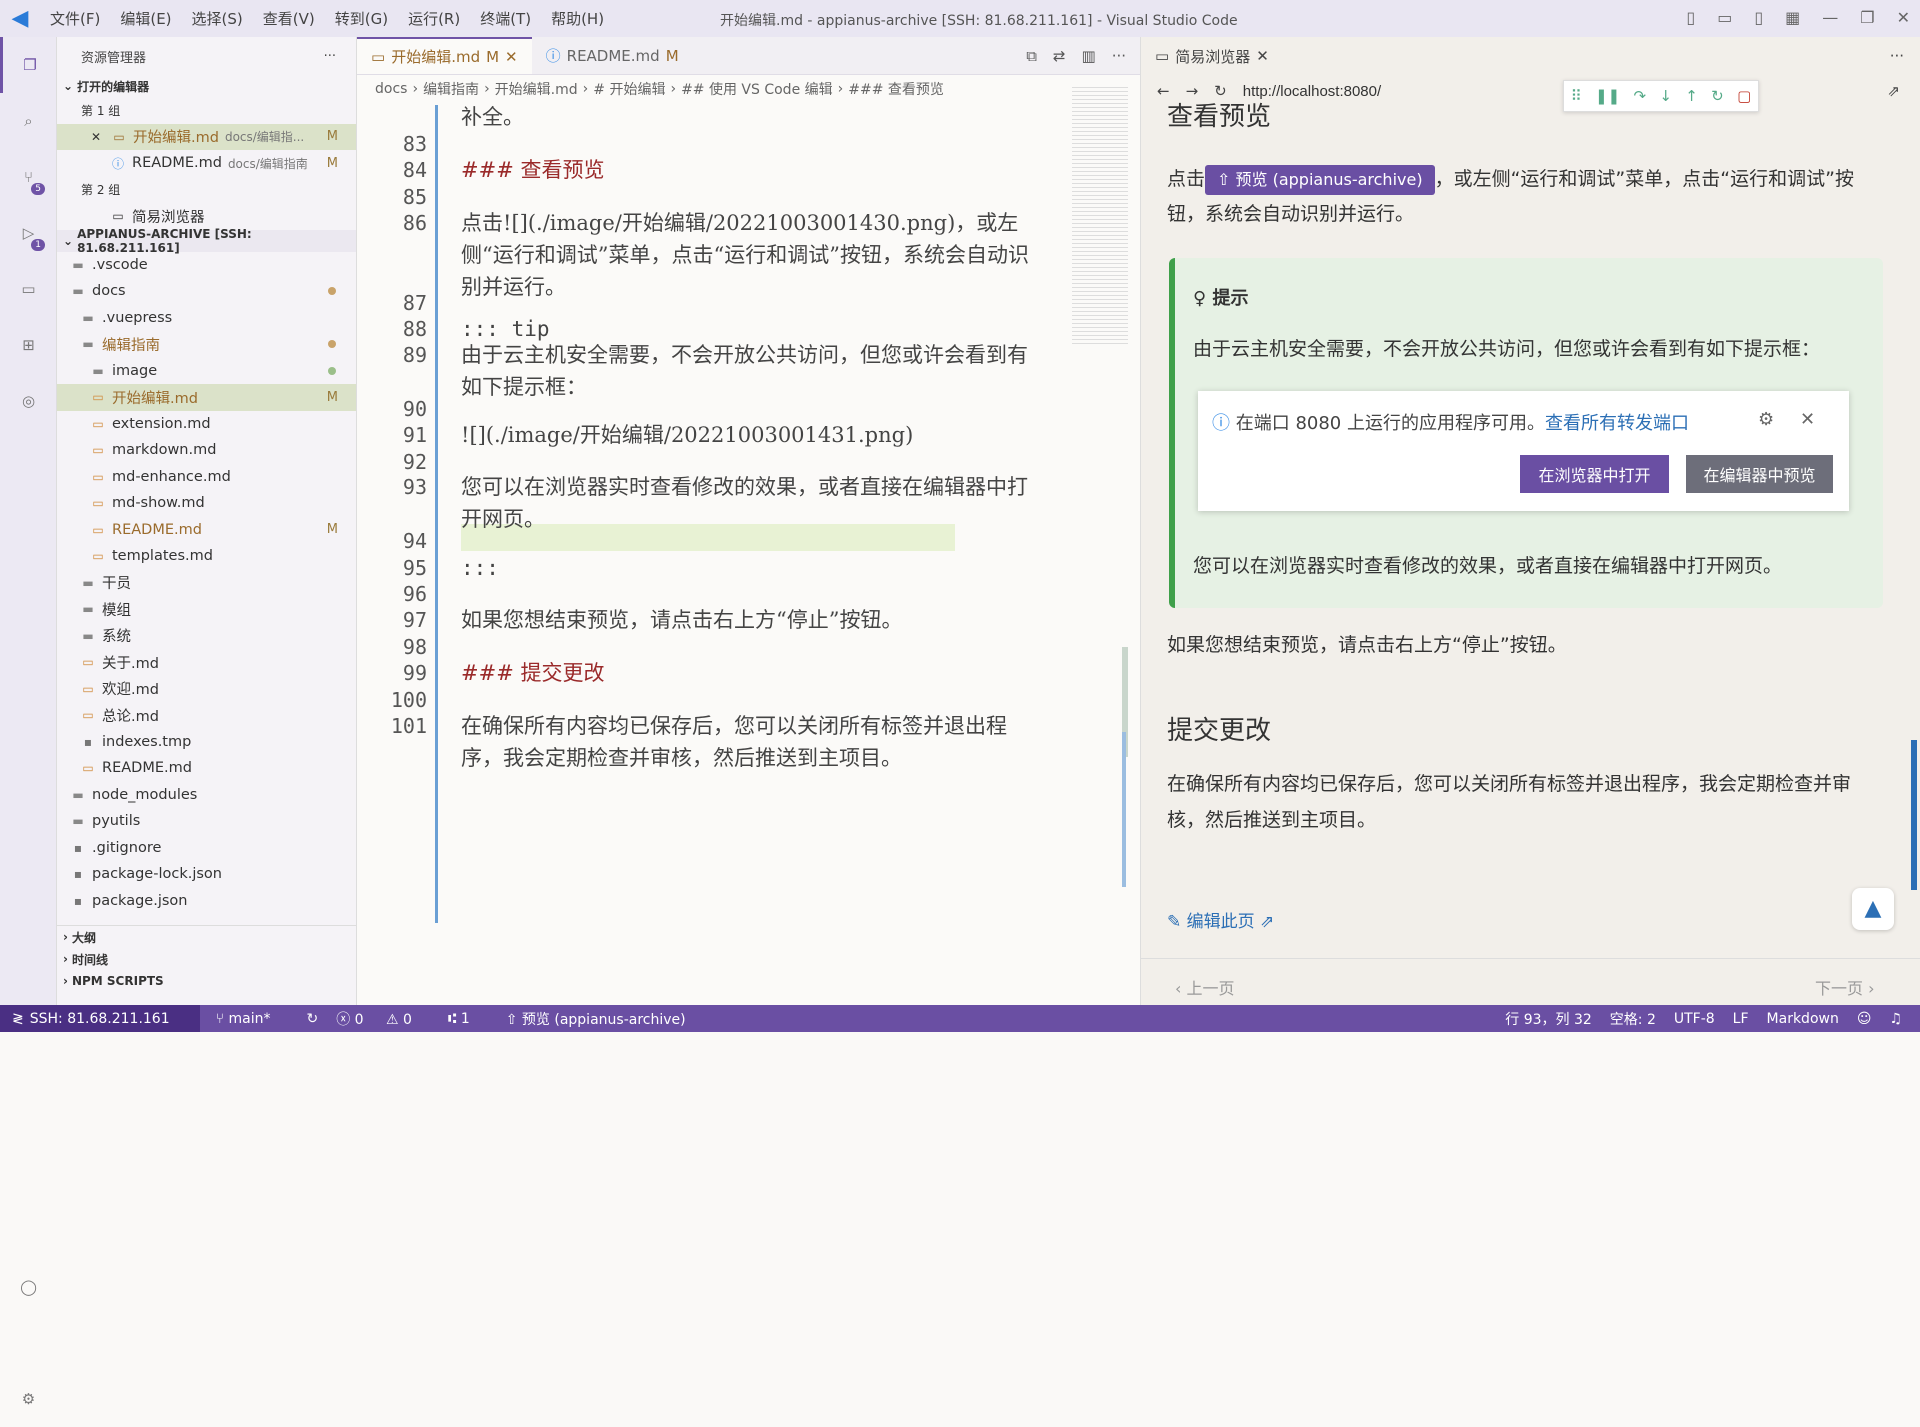 Image resolution: width=1920 pixels, height=1427 pixels. What do you see at coordinates (206, 901) in the screenshot?
I see `file-item: ▪ package.json` at bounding box center [206, 901].